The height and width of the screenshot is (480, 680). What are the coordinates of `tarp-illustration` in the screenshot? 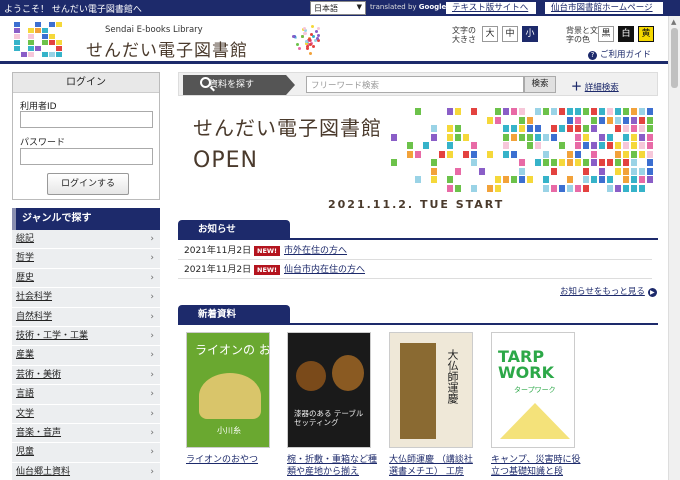 It's located at (535, 421).